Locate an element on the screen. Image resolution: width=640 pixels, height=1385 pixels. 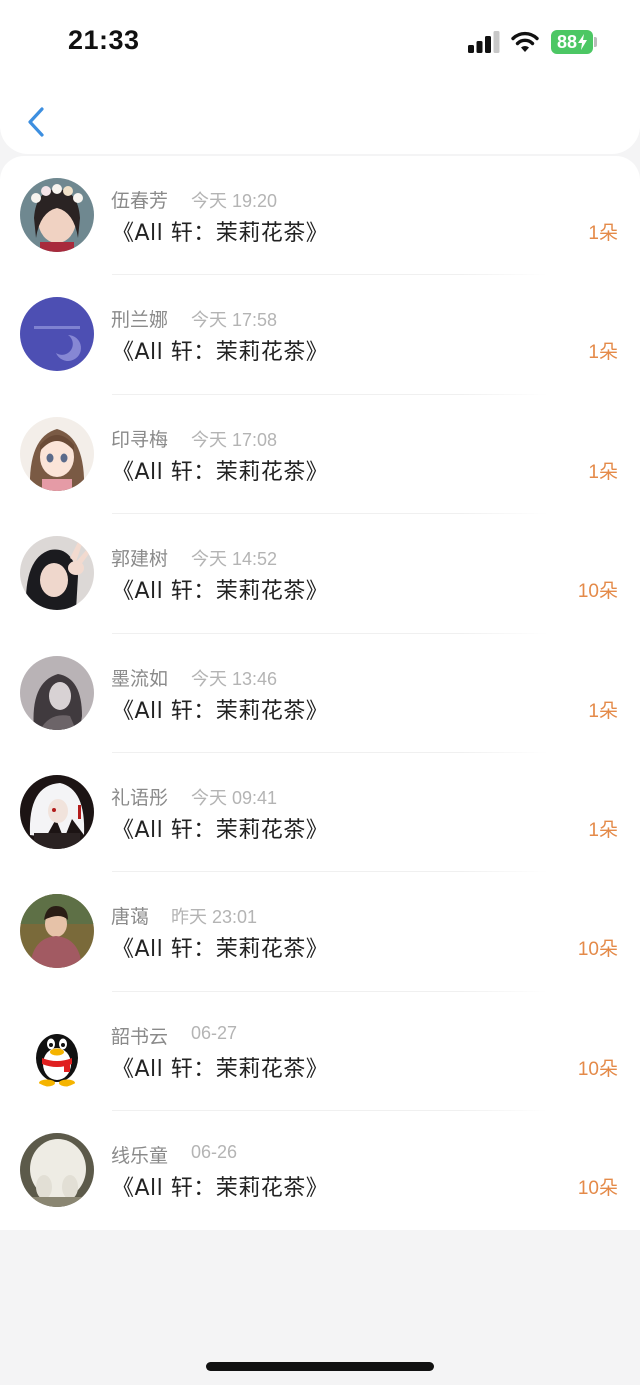
send-time: 今天 19:20 is located at coordinates (234, 201).